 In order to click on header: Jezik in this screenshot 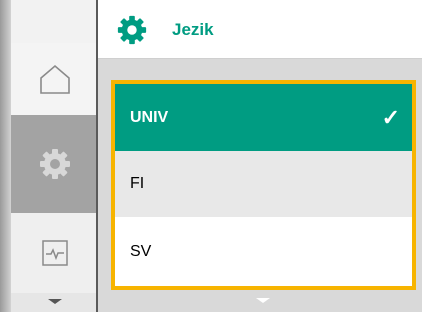, I will do `click(260, 29)`.